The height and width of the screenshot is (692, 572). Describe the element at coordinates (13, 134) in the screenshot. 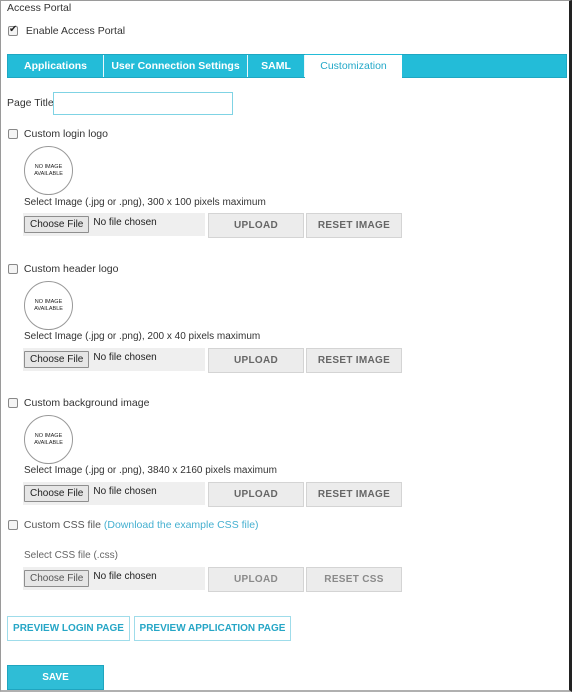

I see `custom-login-logo-checkbox` at that location.